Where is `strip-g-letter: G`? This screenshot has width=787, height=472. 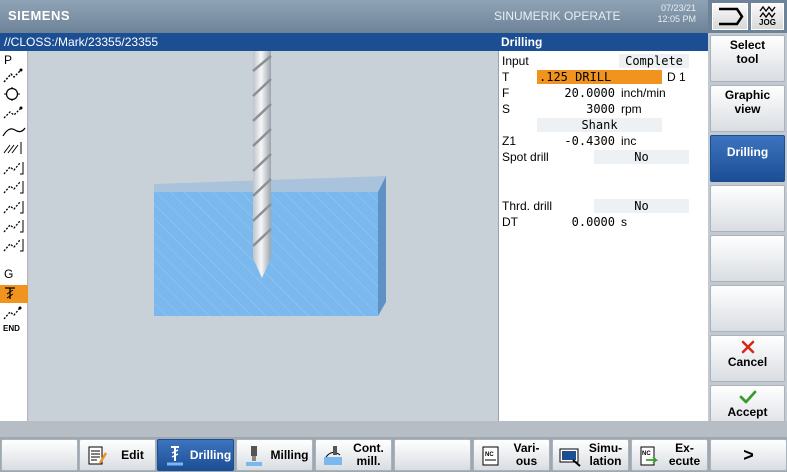
strip-g-letter: G is located at coordinates (9, 274).